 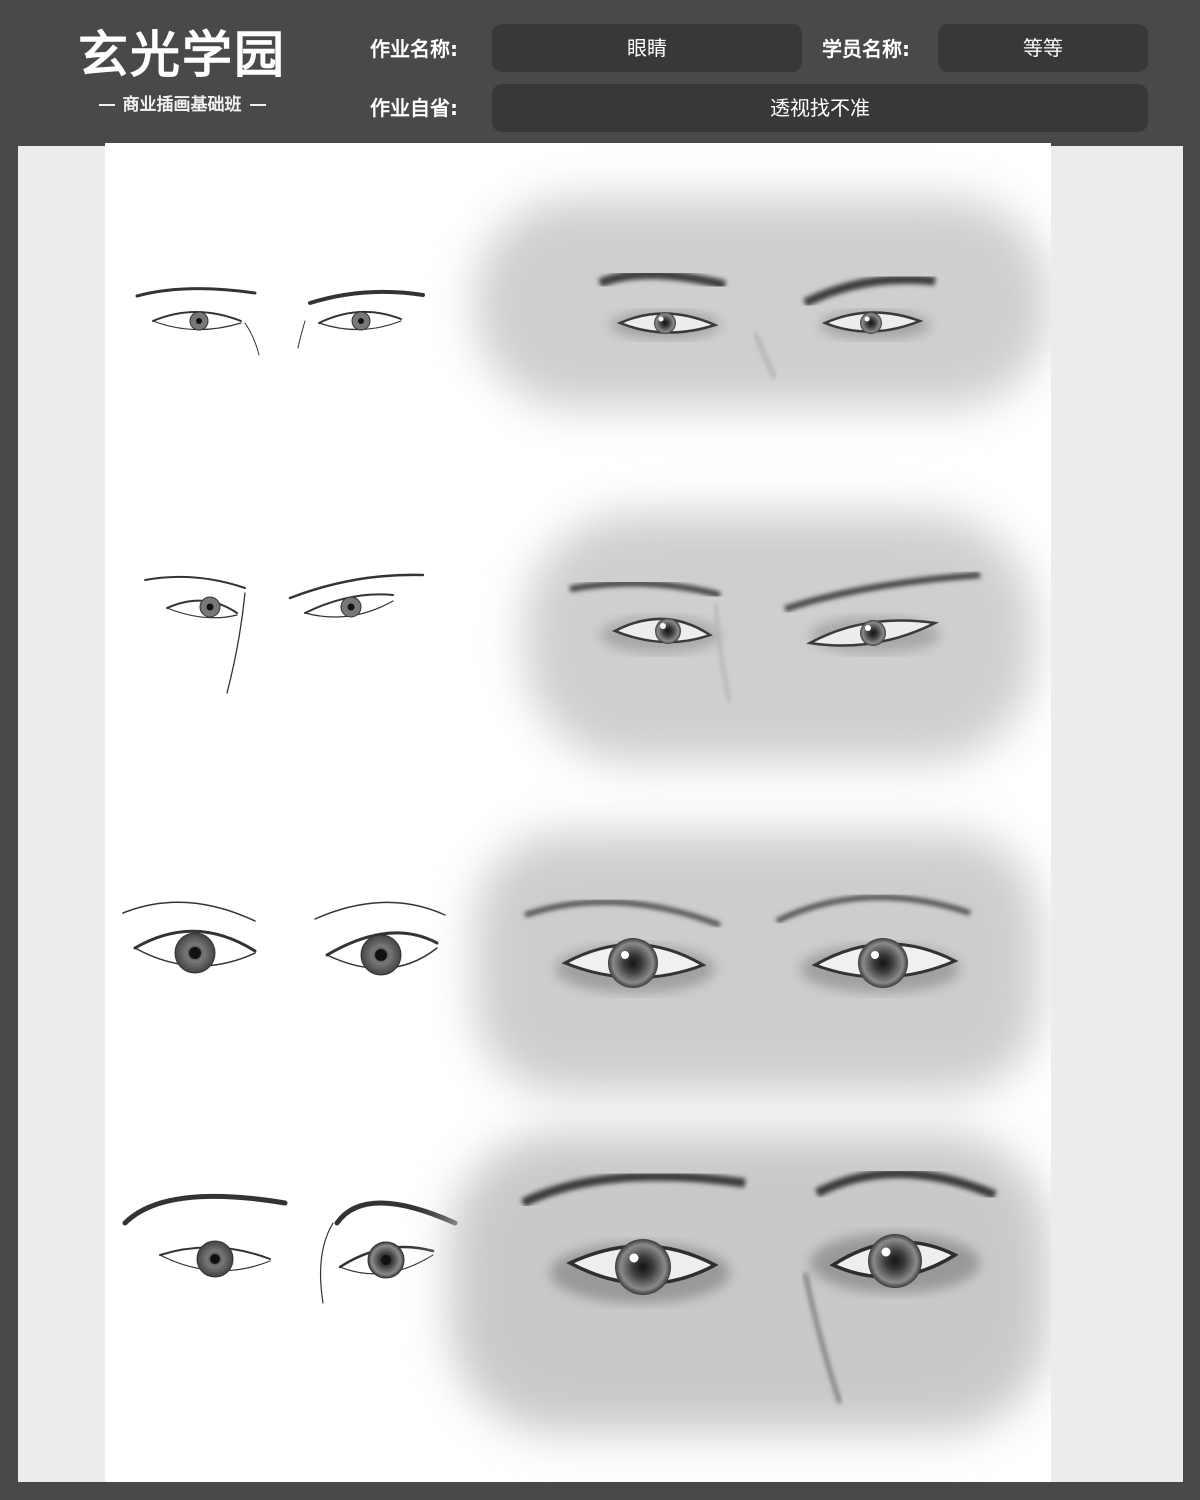 I want to click on self-review-label: 作业自省:, so click(x=414, y=108).